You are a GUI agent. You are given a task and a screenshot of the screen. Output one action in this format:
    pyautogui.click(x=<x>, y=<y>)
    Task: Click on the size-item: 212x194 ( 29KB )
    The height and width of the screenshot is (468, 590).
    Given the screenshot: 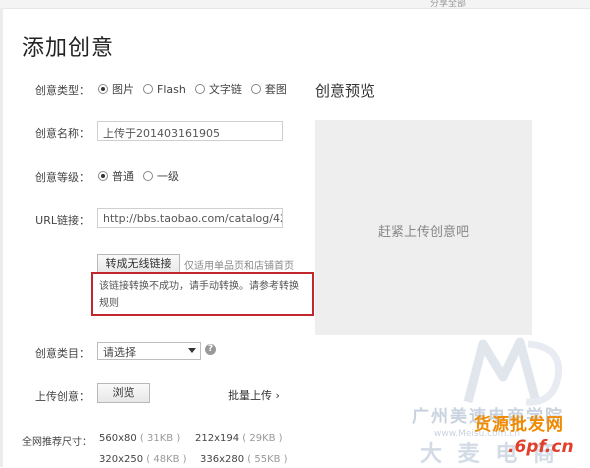 What is the action you would take?
    pyautogui.click(x=239, y=438)
    